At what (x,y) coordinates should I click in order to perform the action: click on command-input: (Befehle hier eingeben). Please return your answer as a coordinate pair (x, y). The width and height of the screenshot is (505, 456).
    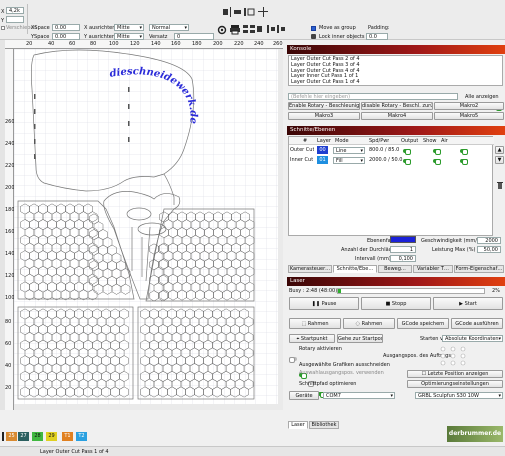
    Looking at the image, I should click on (373, 96).